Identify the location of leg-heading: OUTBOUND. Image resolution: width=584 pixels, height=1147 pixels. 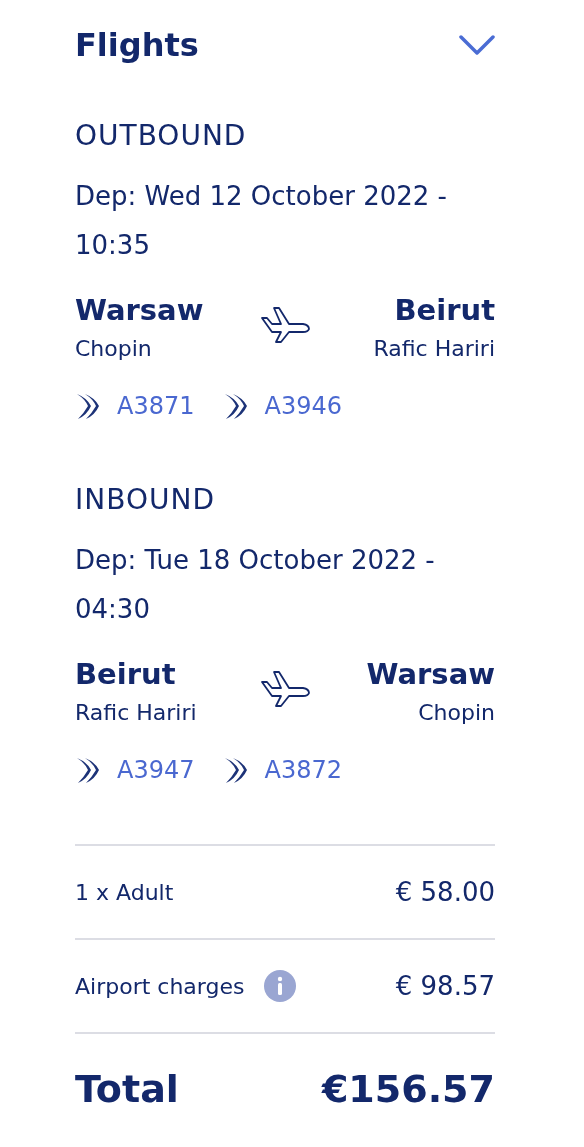
(161, 136).